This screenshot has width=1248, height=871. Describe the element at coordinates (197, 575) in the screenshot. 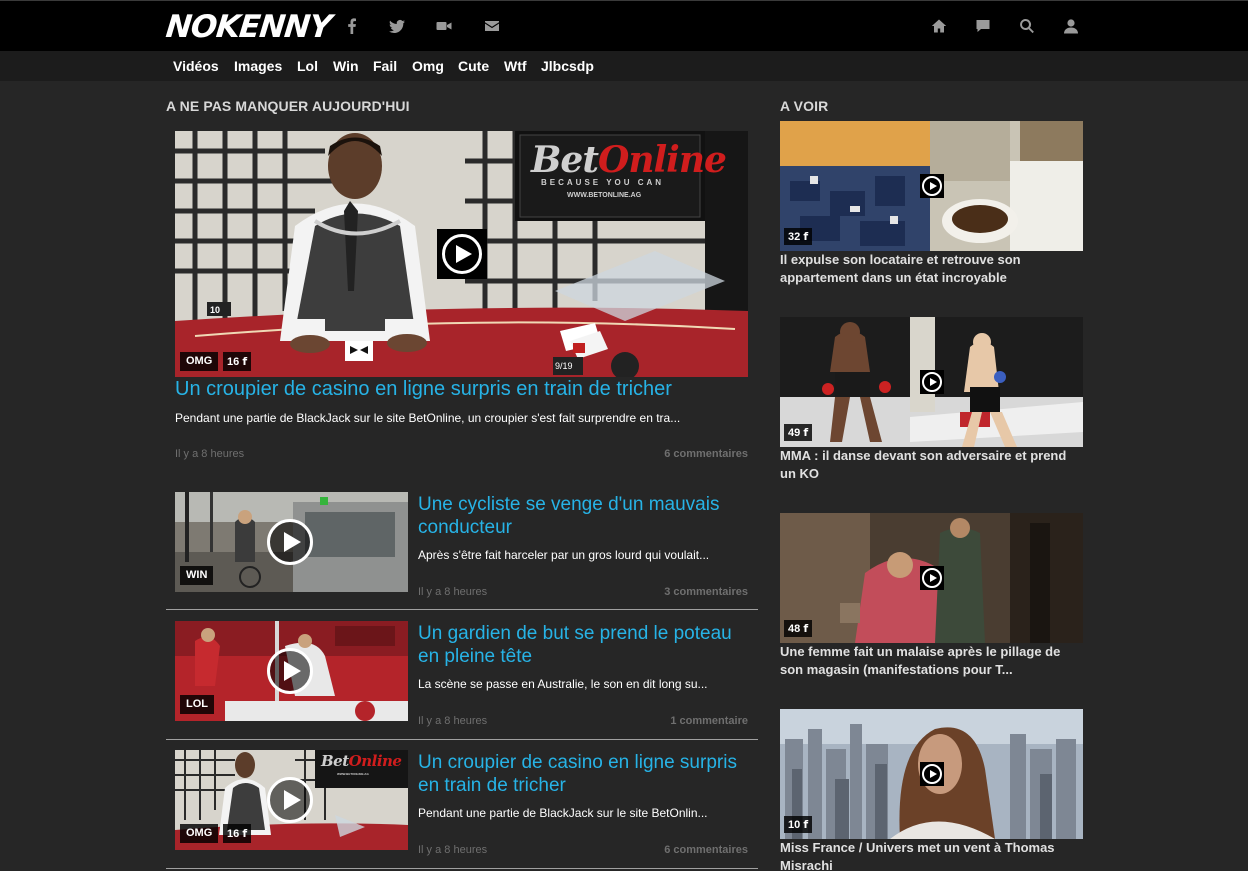

I see `category-tag: WIN` at that location.